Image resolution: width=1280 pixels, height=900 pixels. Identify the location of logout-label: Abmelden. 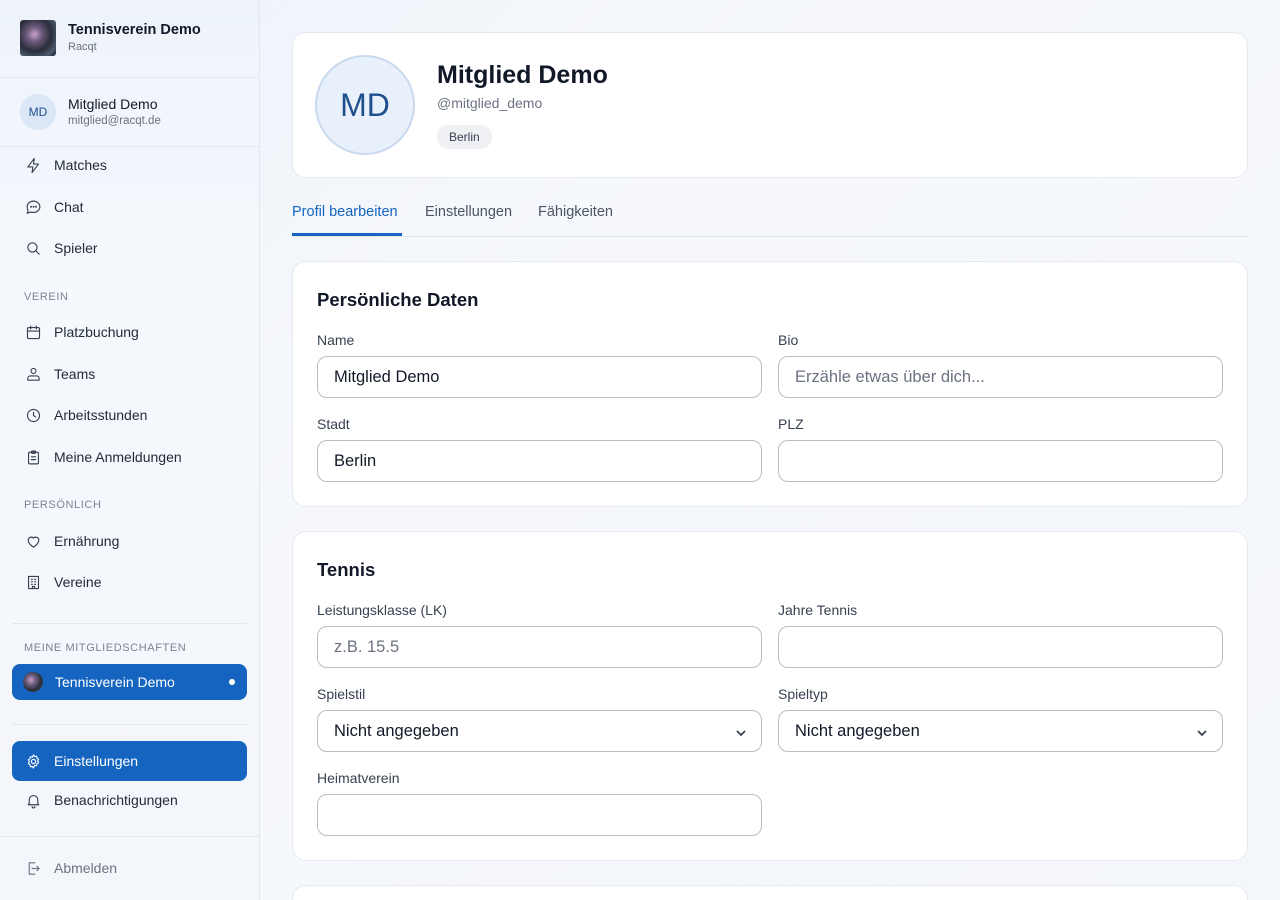
(86, 868).